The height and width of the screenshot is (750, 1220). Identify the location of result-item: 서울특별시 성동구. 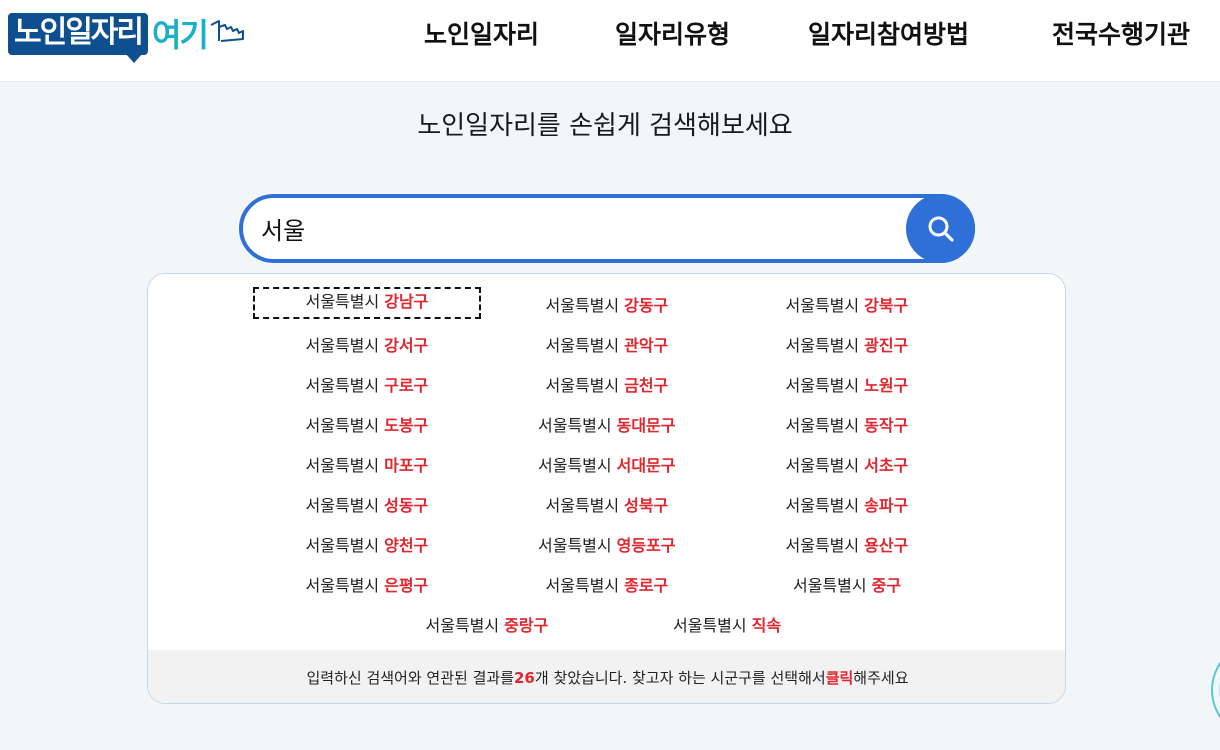
(367, 504).